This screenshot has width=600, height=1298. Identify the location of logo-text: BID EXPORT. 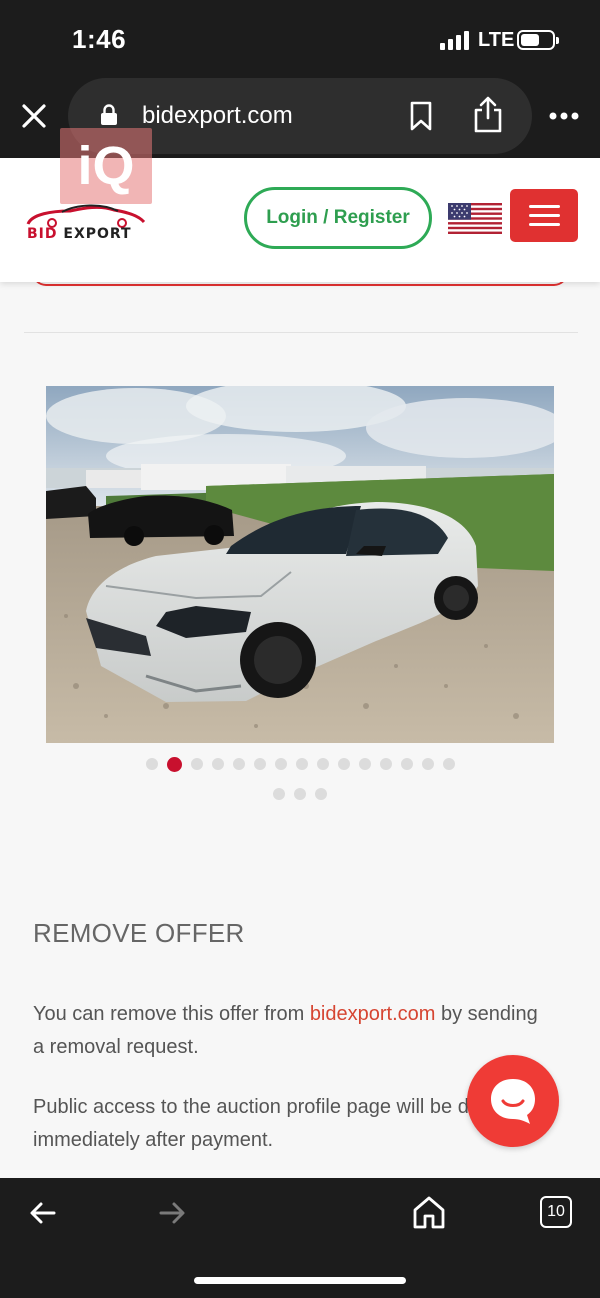
(79, 234).